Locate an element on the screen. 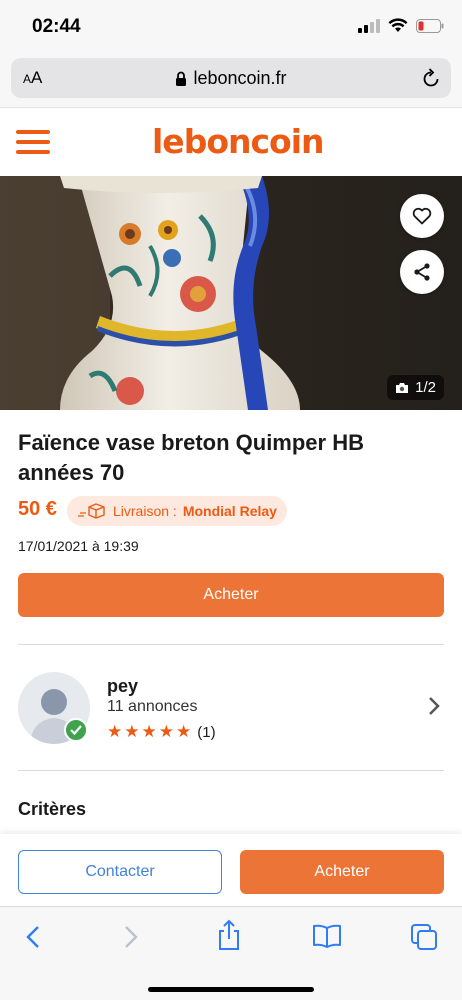 The height and width of the screenshot is (1000, 462). tabs-icon is located at coordinates (424, 937).